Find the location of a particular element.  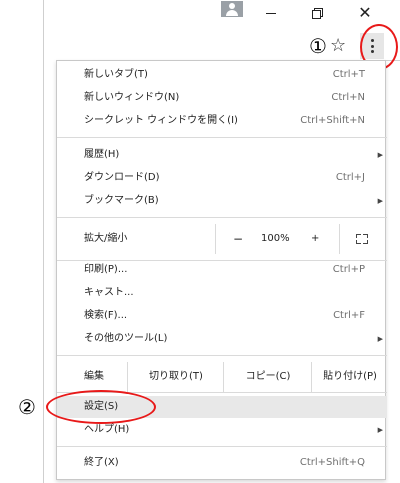

menu-item-new-tab: 新しいタブ(T) Ctrl+T is located at coordinates (222, 75).